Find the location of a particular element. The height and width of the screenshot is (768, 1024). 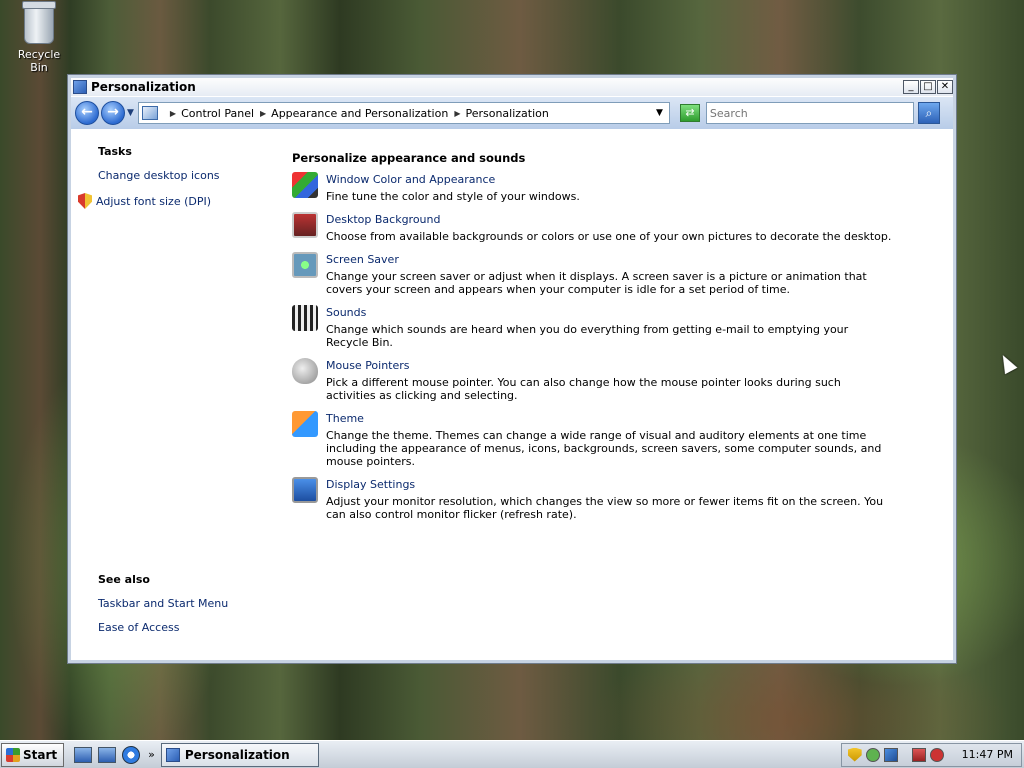

uac-shield-icon is located at coordinates (85, 201).